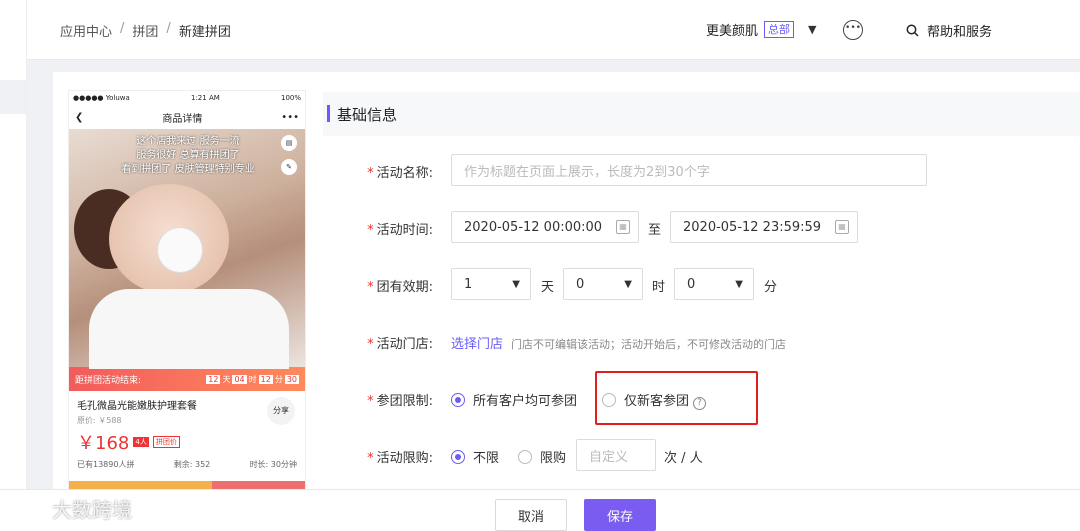  Describe the element at coordinates (714, 284) in the screenshot. I see `validity-minute-select: 0 ▼` at that location.